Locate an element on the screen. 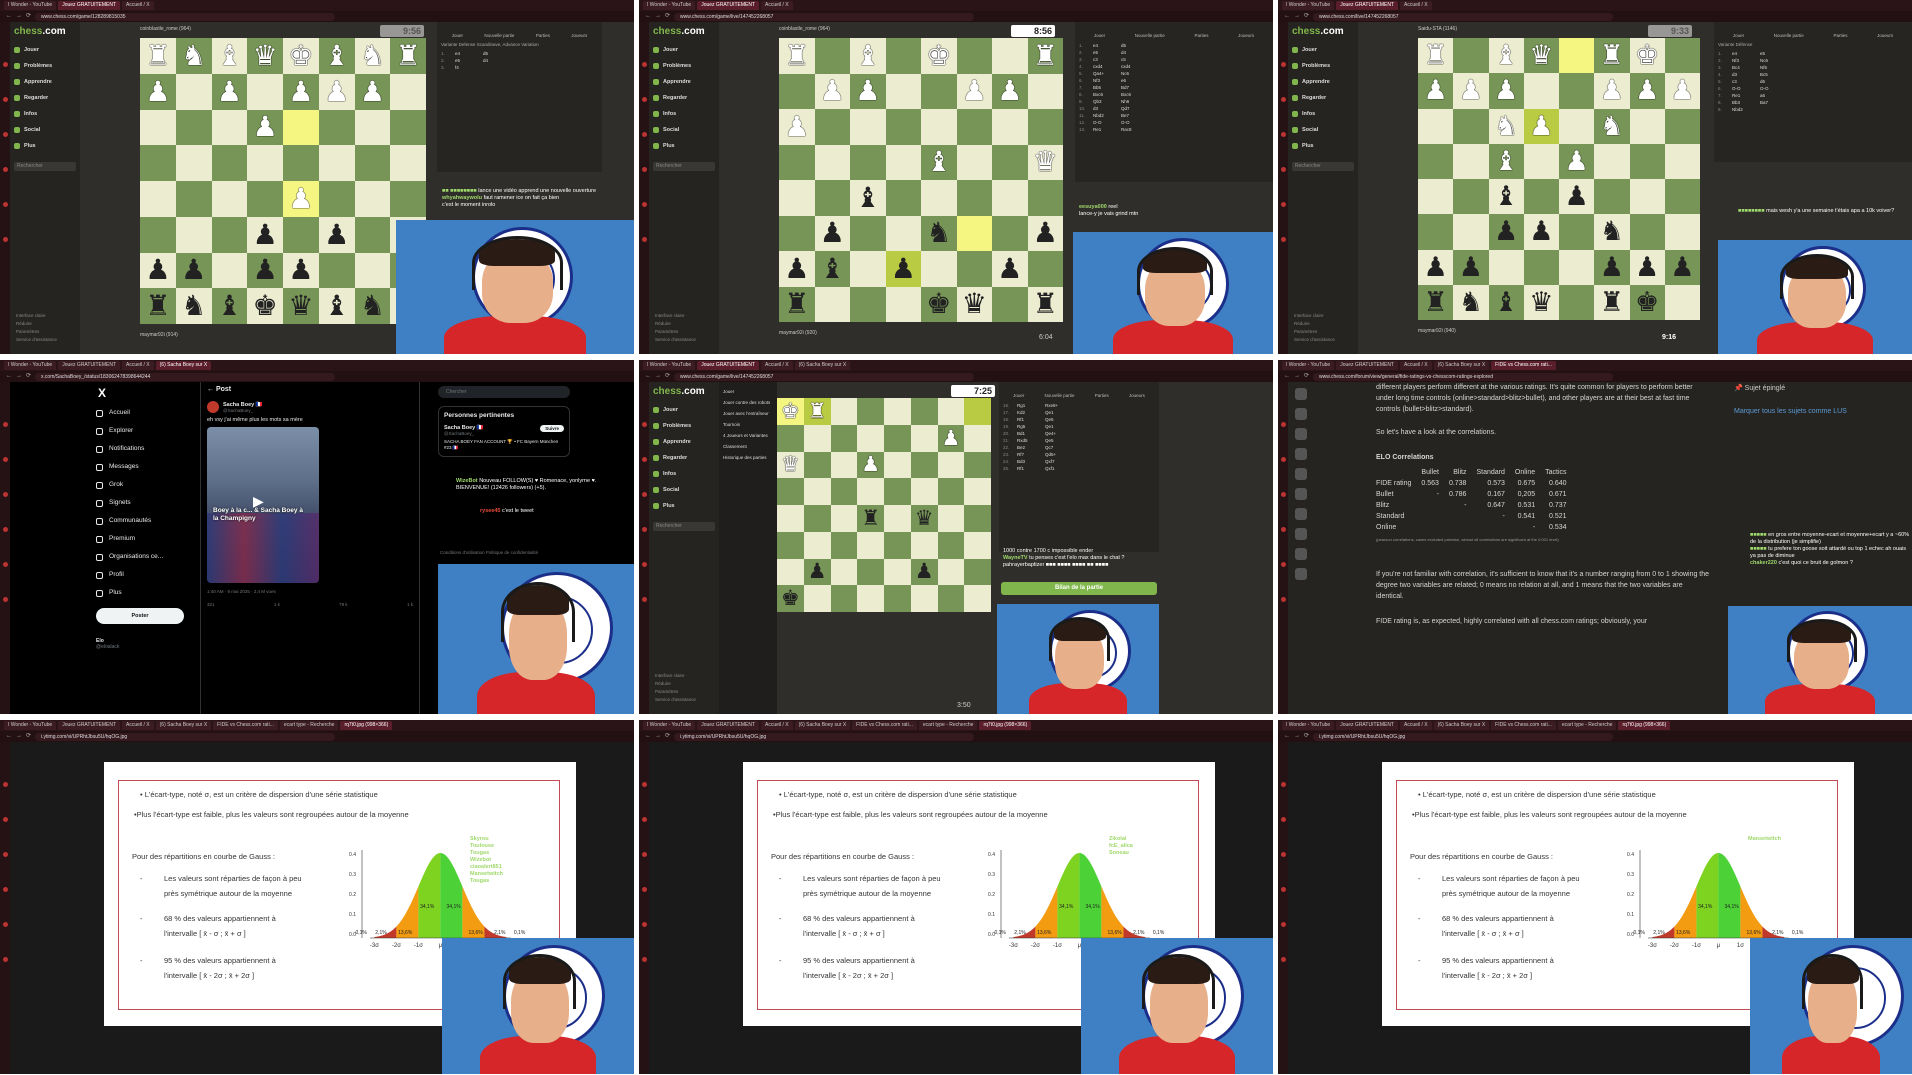 Image resolution: width=1912 pixels, height=1075 pixels. white-move: Bc4 is located at coordinates (1743, 67).